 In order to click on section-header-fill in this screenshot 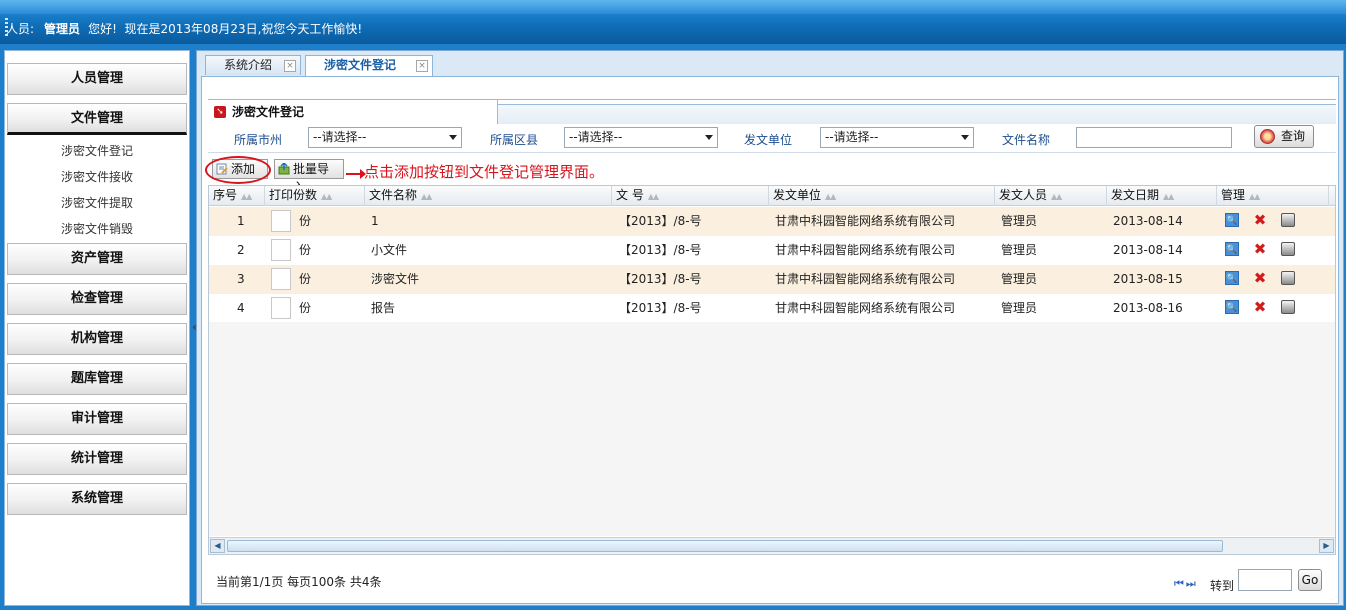, I will do `click(917, 114)`.